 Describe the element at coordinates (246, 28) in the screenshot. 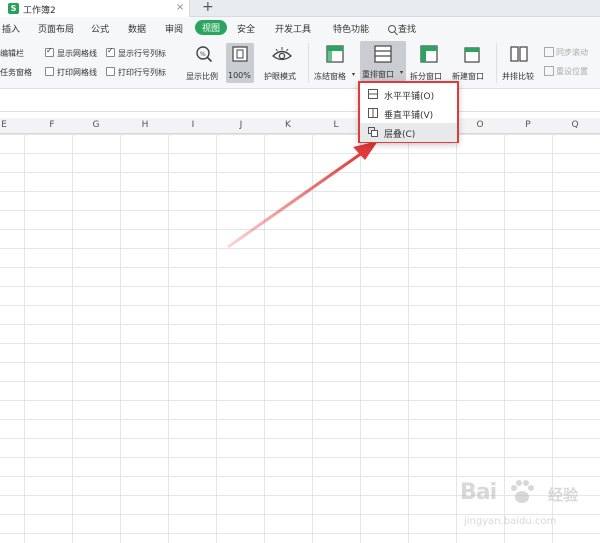

I see `menu-security: 安全` at that location.